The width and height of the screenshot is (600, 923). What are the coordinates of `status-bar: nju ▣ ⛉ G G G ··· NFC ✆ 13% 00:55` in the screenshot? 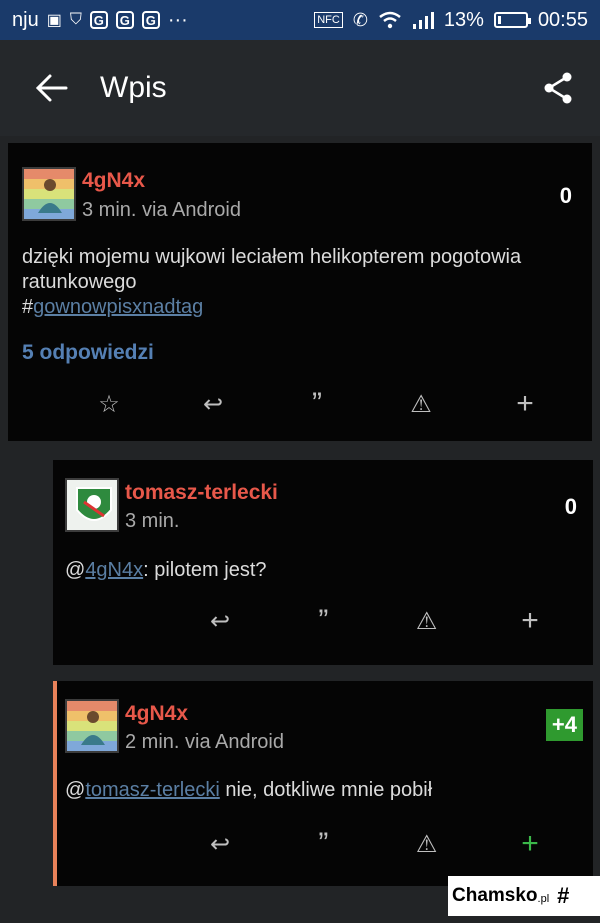 It's located at (300, 20).